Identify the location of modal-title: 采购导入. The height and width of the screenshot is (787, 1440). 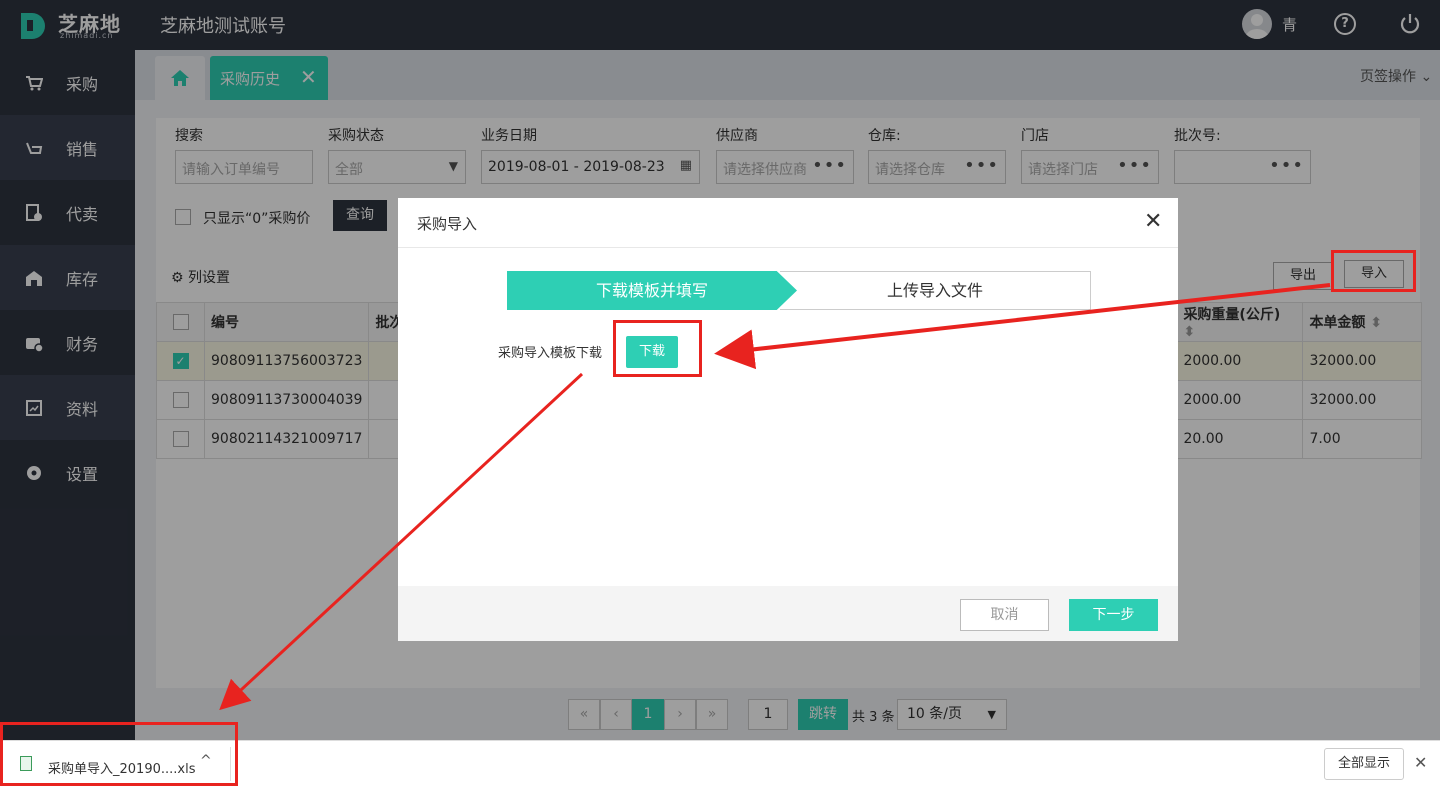
(447, 224).